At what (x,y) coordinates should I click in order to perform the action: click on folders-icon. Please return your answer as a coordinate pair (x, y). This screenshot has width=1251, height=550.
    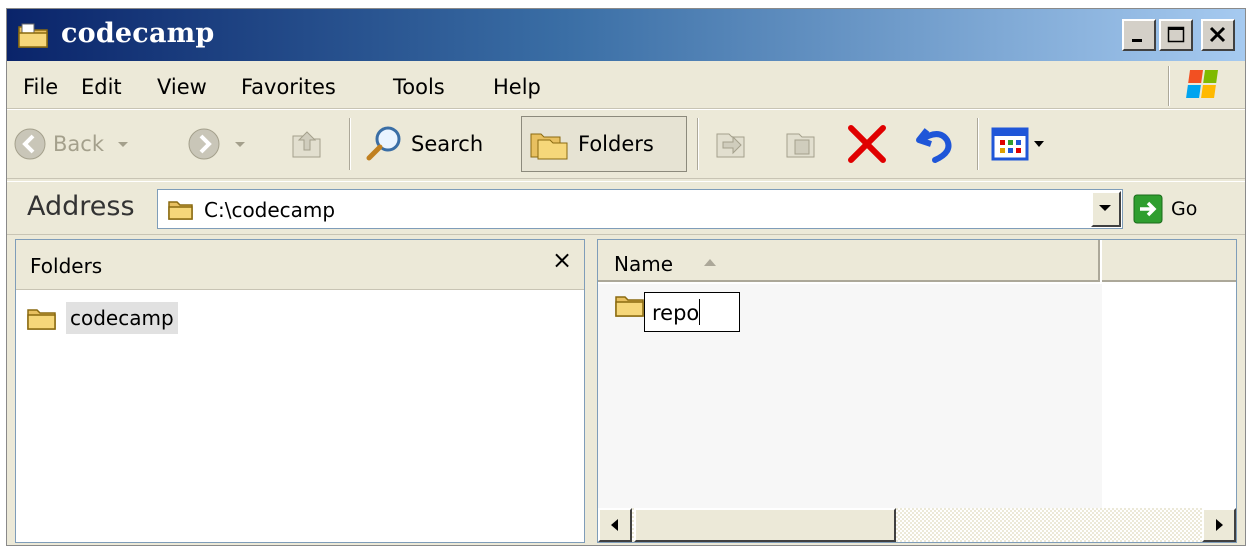
    Looking at the image, I should click on (549, 146).